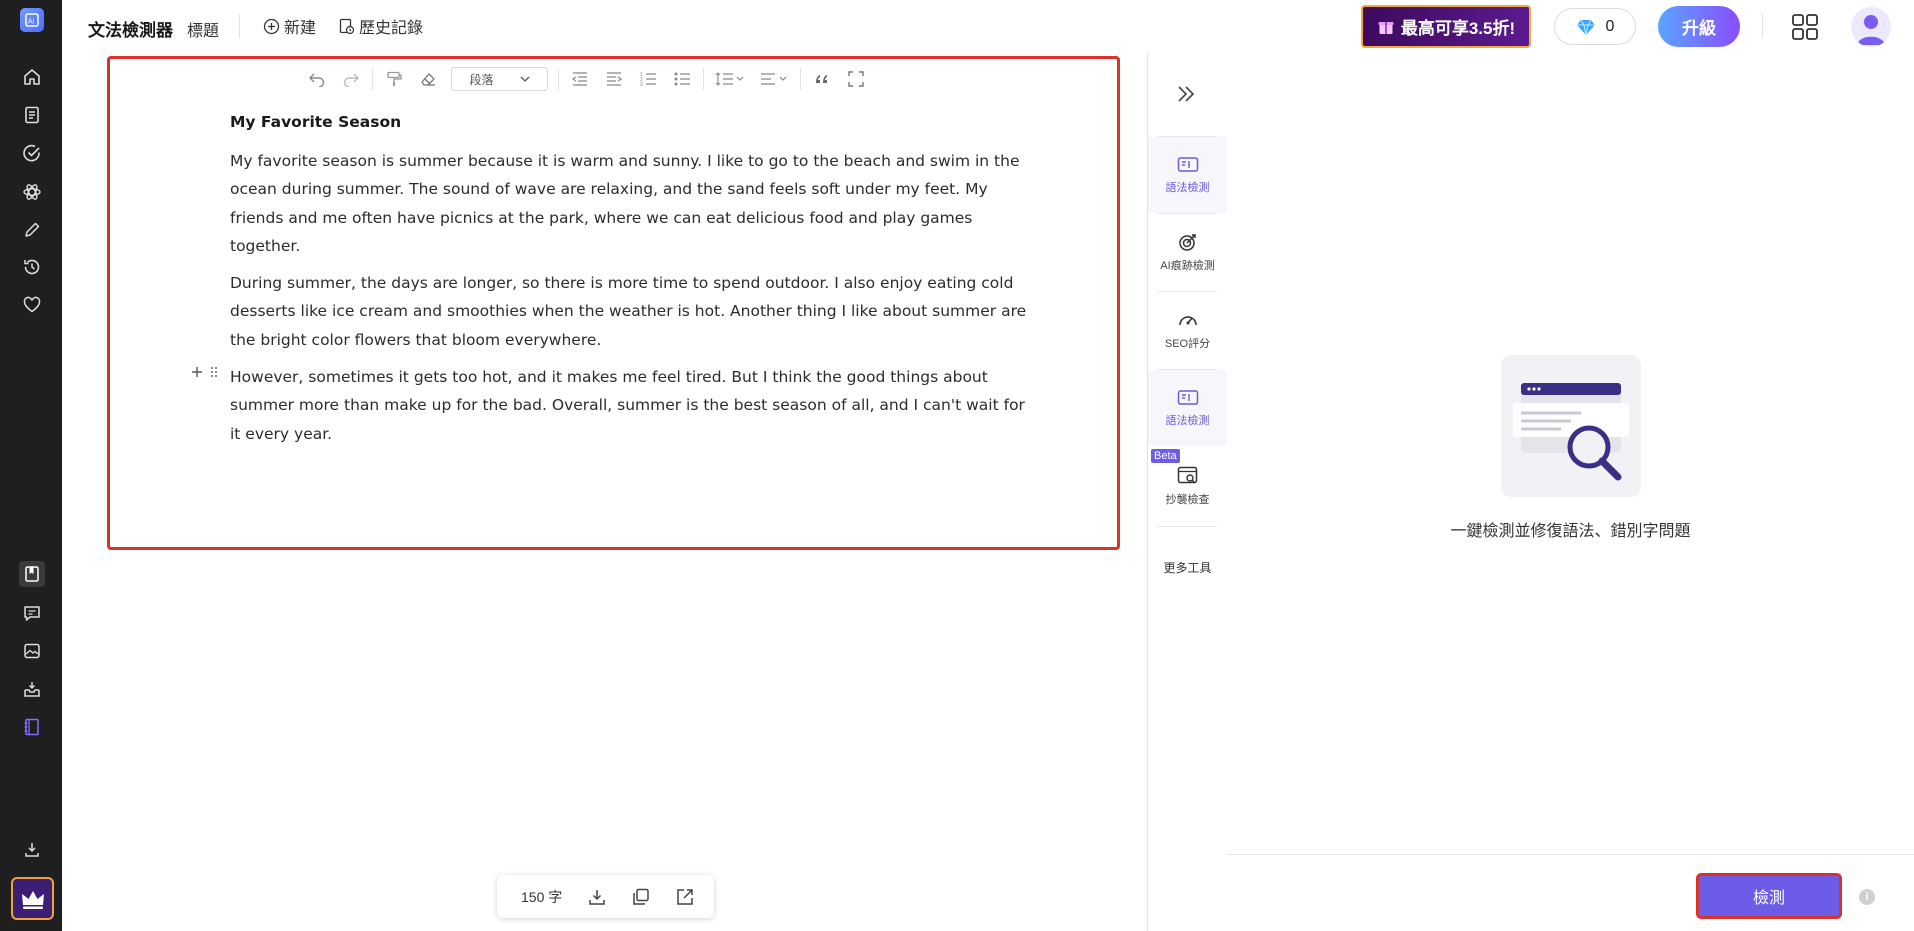 The width and height of the screenshot is (1914, 931). I want to click on user-avatar, so click(1871, 27).